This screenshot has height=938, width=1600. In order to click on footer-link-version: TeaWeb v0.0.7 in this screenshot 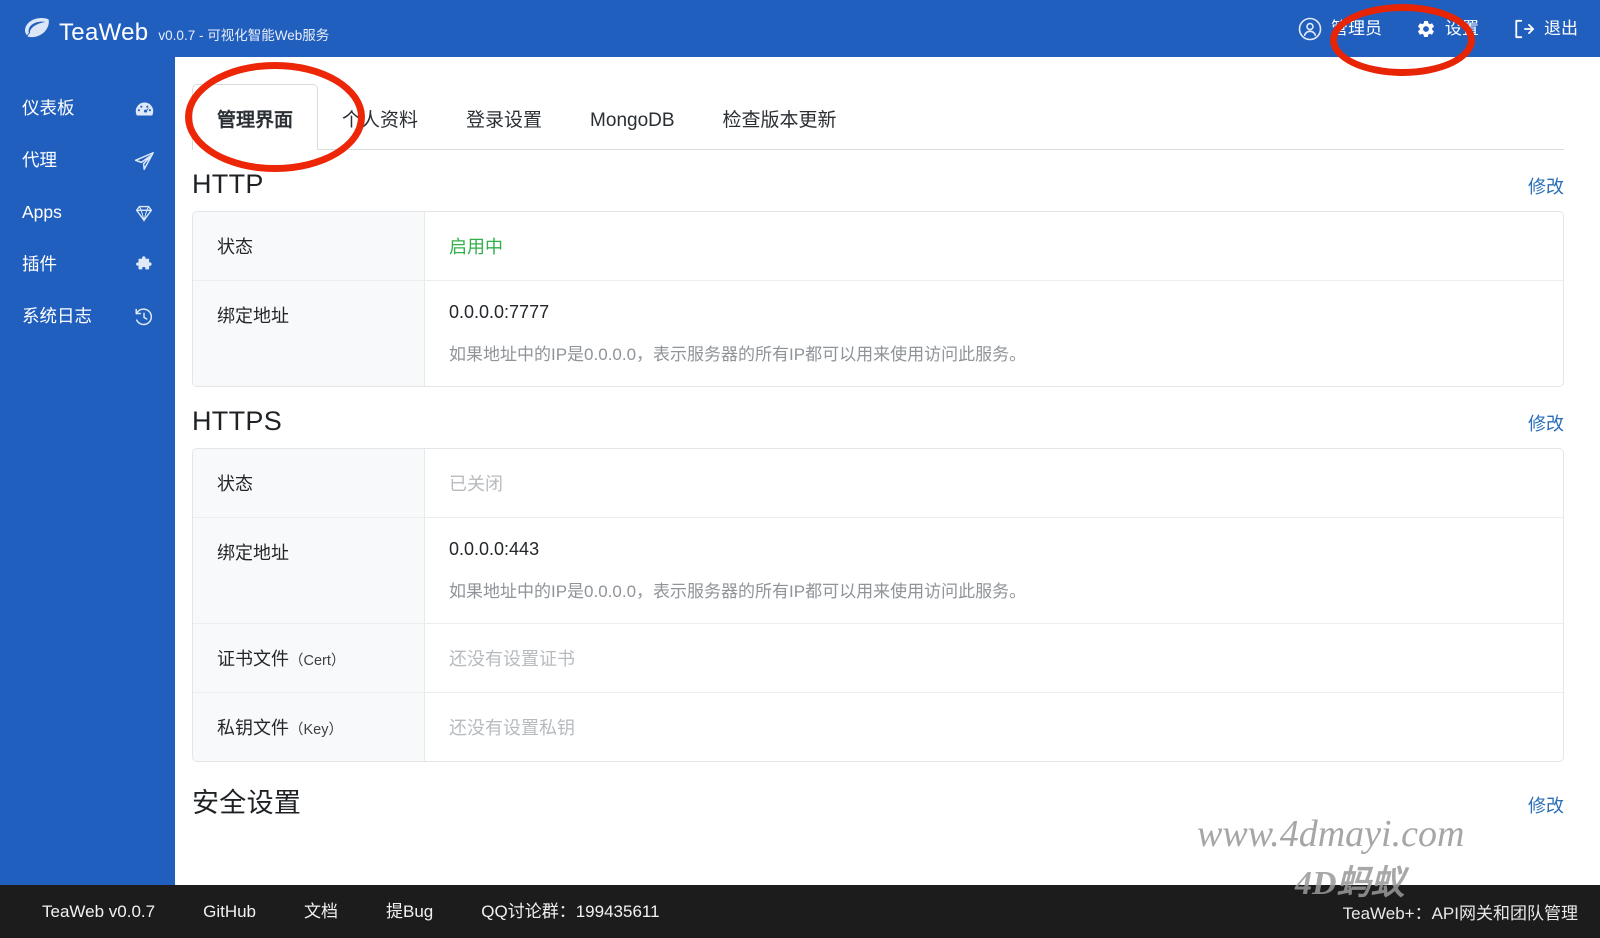, I will do `click(98, 911)`.